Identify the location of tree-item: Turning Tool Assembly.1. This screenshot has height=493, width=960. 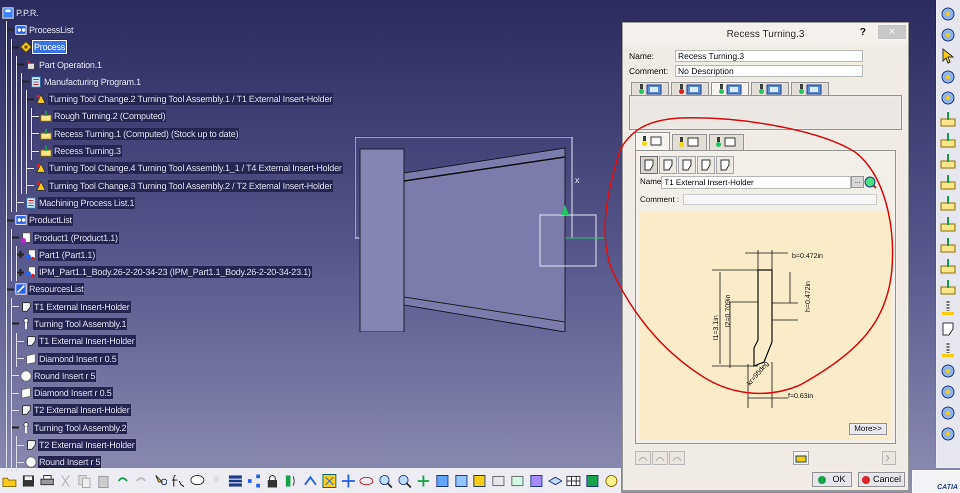
(80, 324).